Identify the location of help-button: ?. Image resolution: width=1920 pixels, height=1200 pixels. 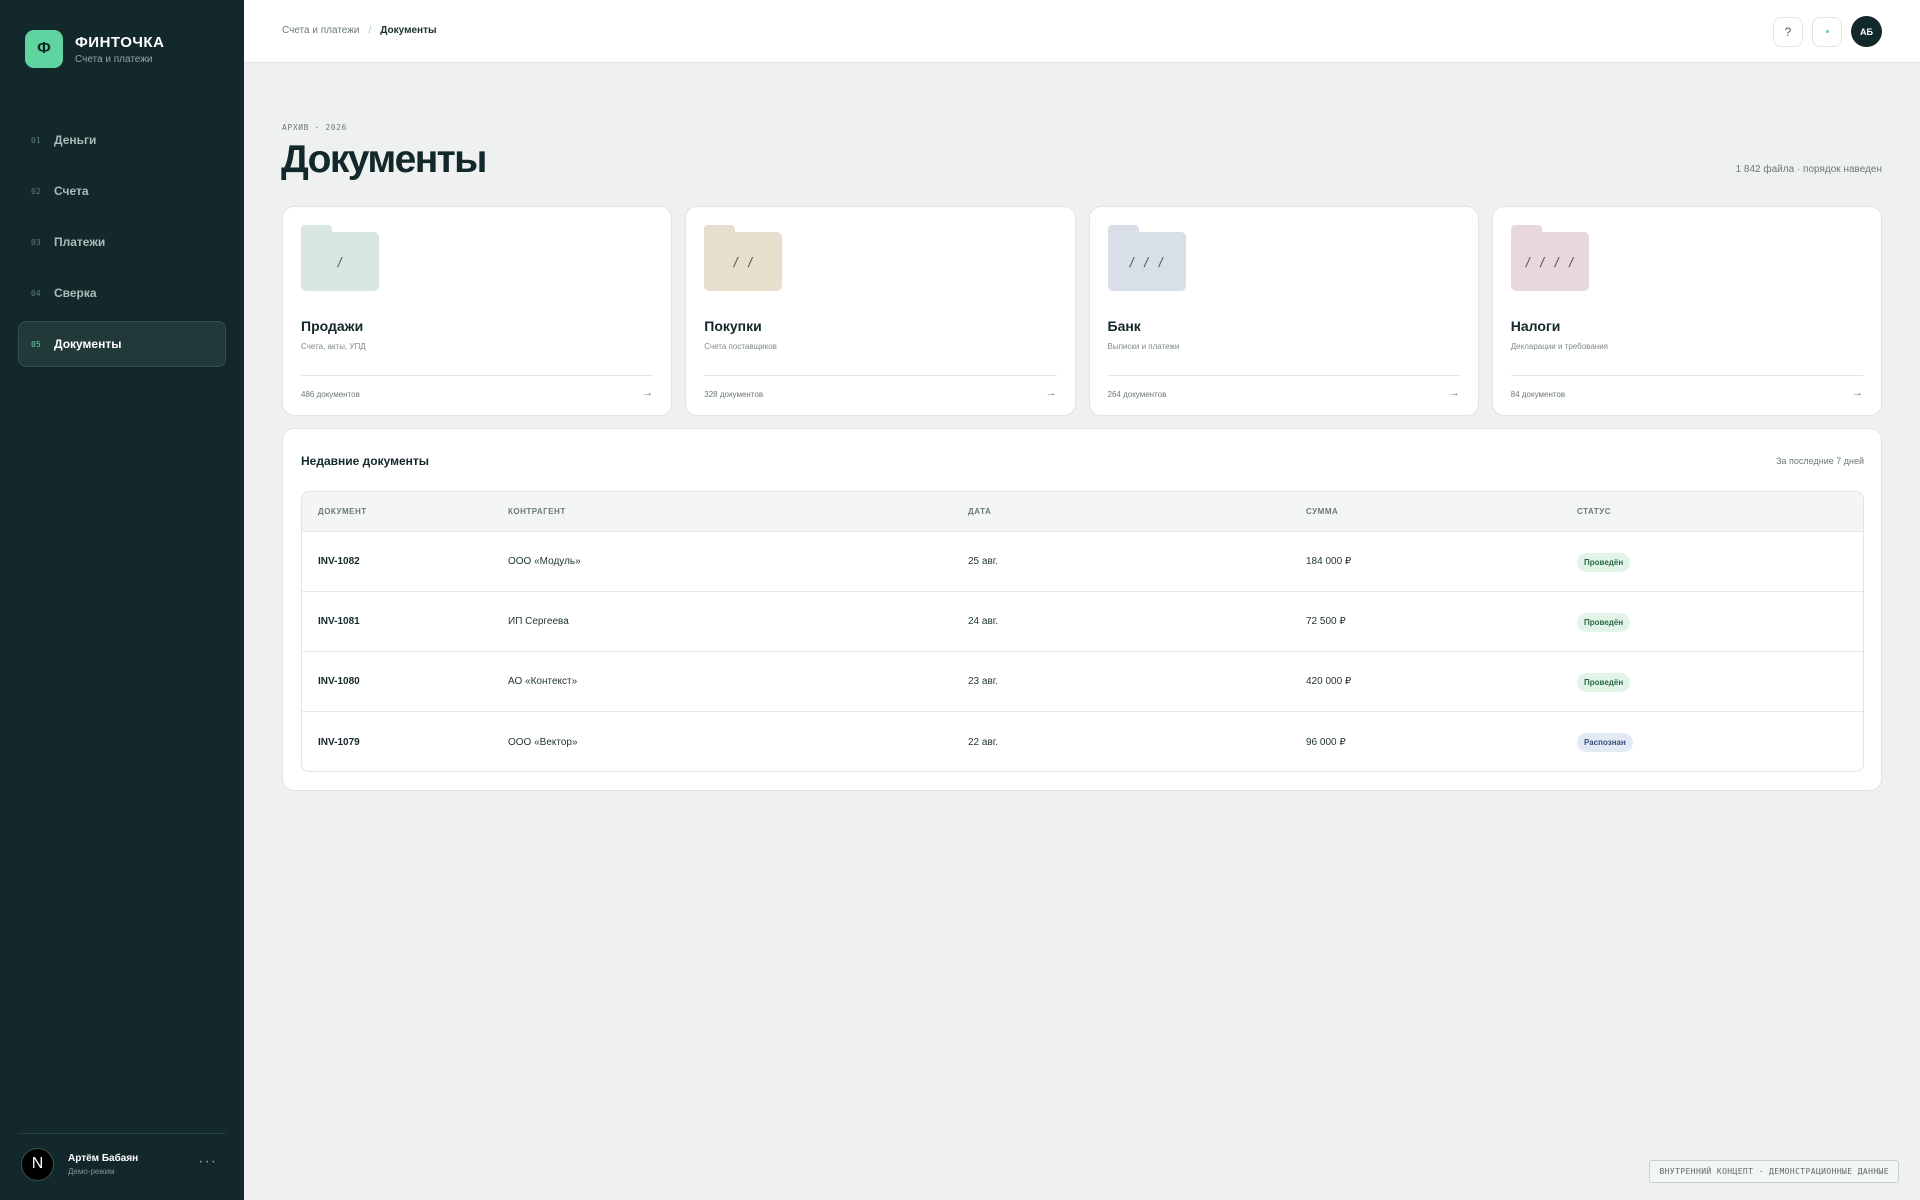
(1788, 31).